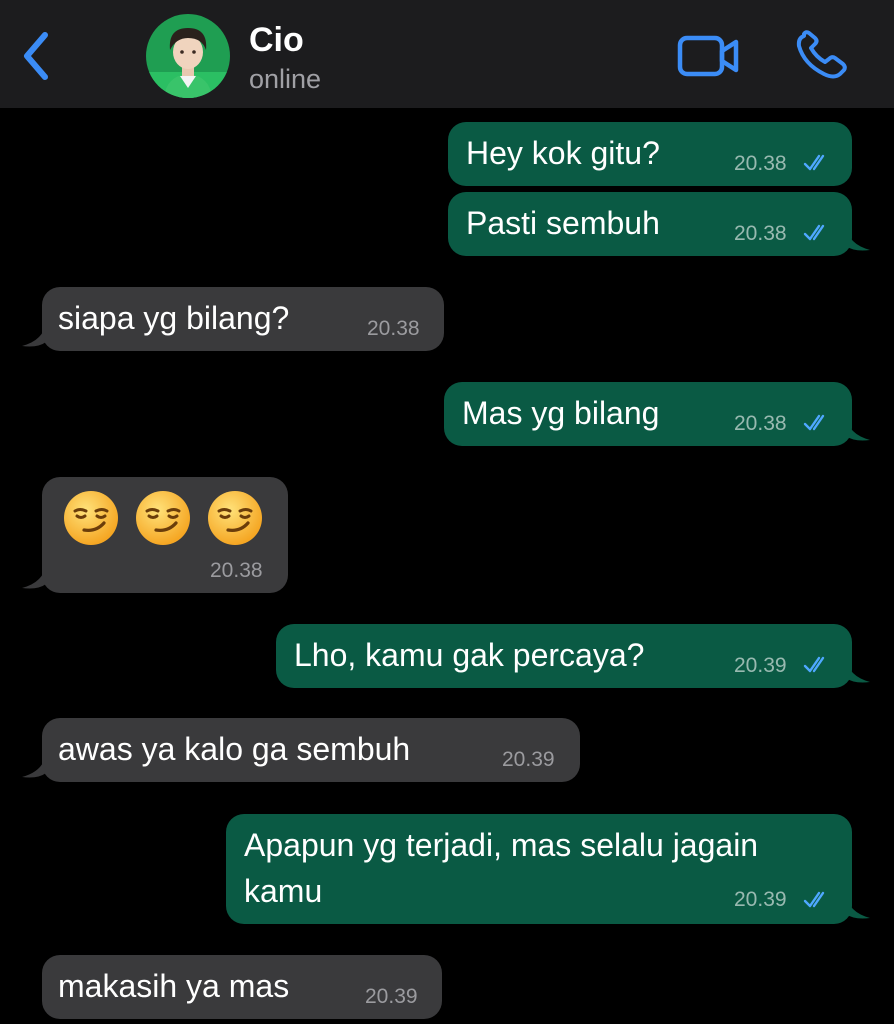 This screenshot has height=1024, width=894. I want to click on avatar-image, so click(188, 56).